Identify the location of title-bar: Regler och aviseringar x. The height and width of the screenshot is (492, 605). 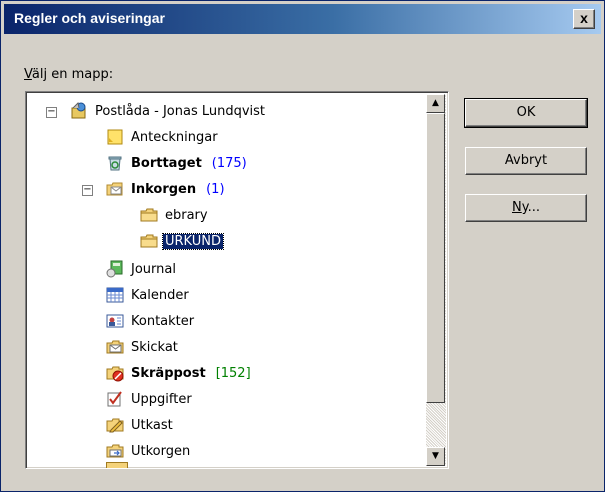
(302, 19).